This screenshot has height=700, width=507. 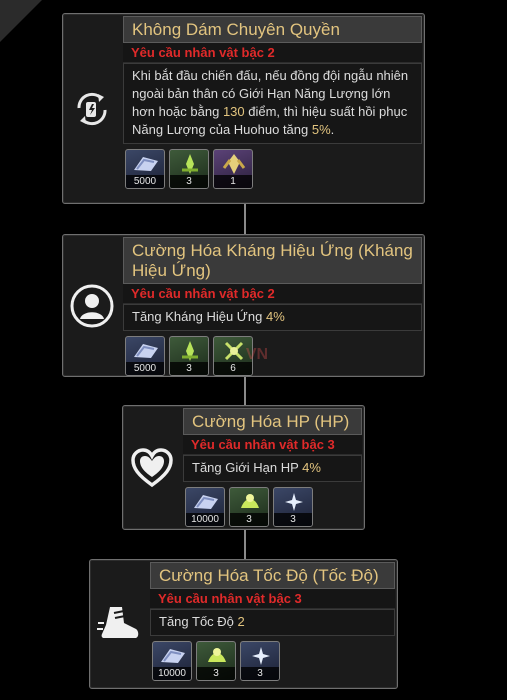 What do you see at coordinates (321, 129) in the screenshot?
I see `description-value: 5%` at bounding box center [321, 129].